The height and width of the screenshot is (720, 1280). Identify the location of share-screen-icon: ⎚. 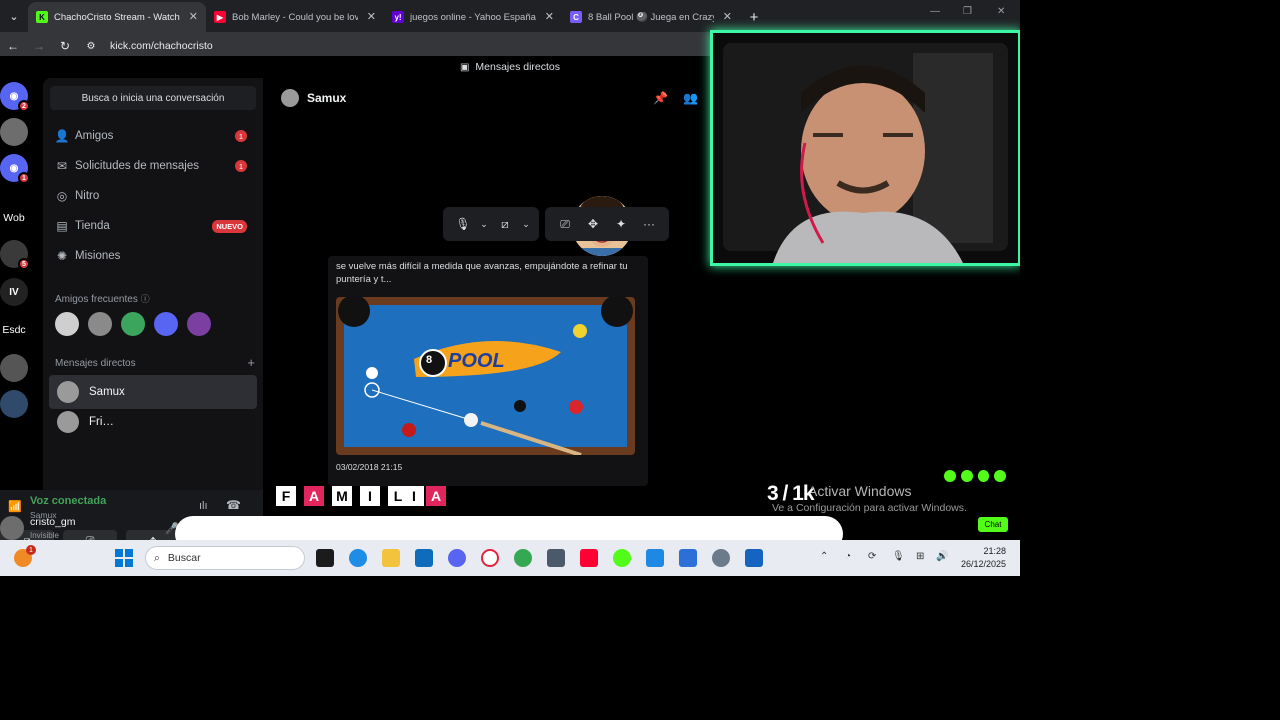
(565, 224).